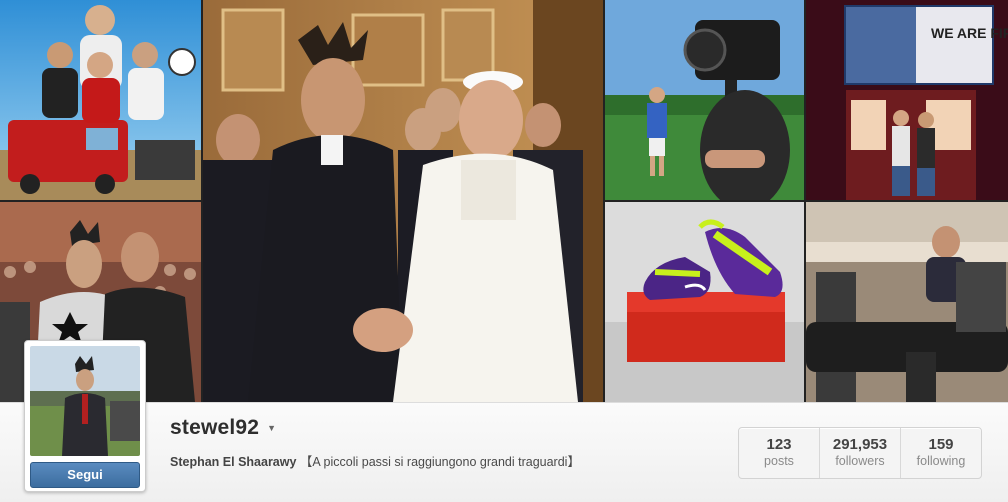  What do you see at coordinates (704, 302) in the screenshot?
I see `photo-tile-boots` at bounding box center [704, 302].